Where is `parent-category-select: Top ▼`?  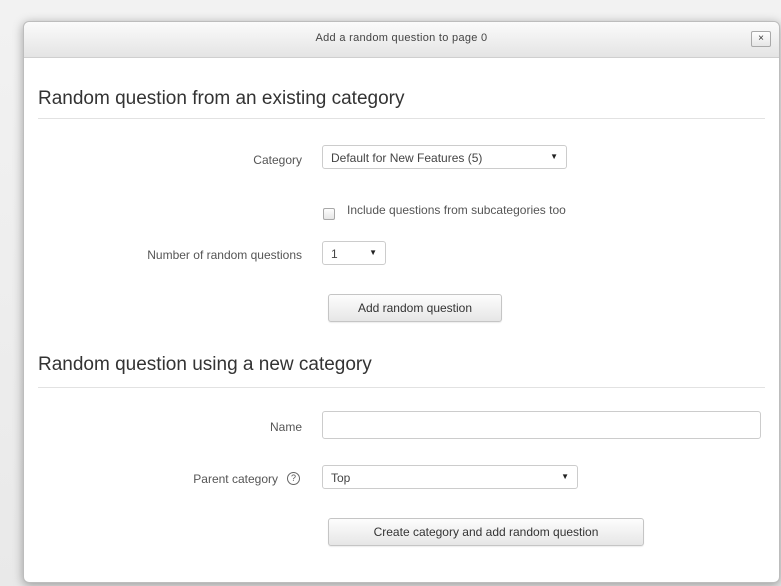
parent-category-select: Top ▼ is located at coordinates (450, 477).